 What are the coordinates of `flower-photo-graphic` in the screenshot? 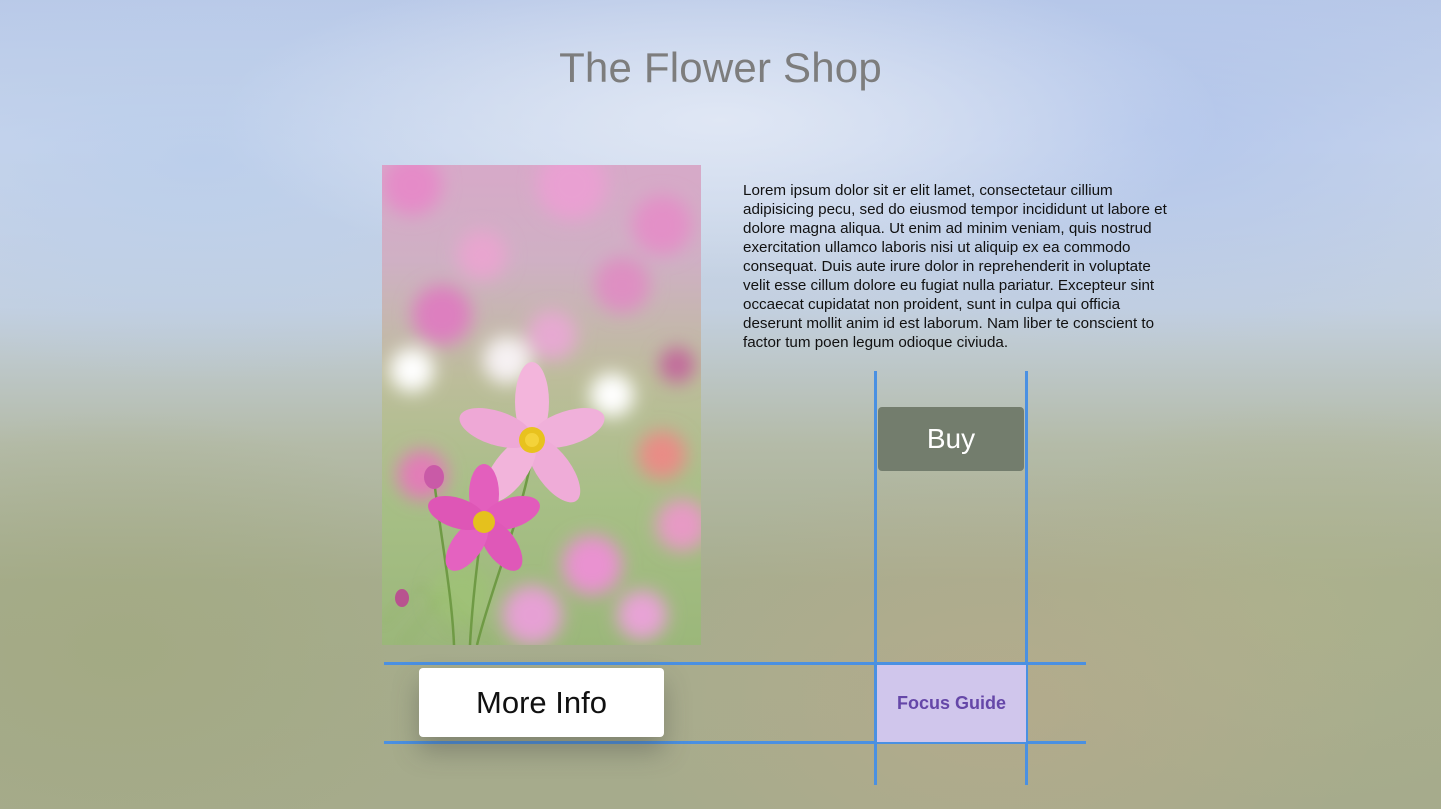 It's located at (541, 405).